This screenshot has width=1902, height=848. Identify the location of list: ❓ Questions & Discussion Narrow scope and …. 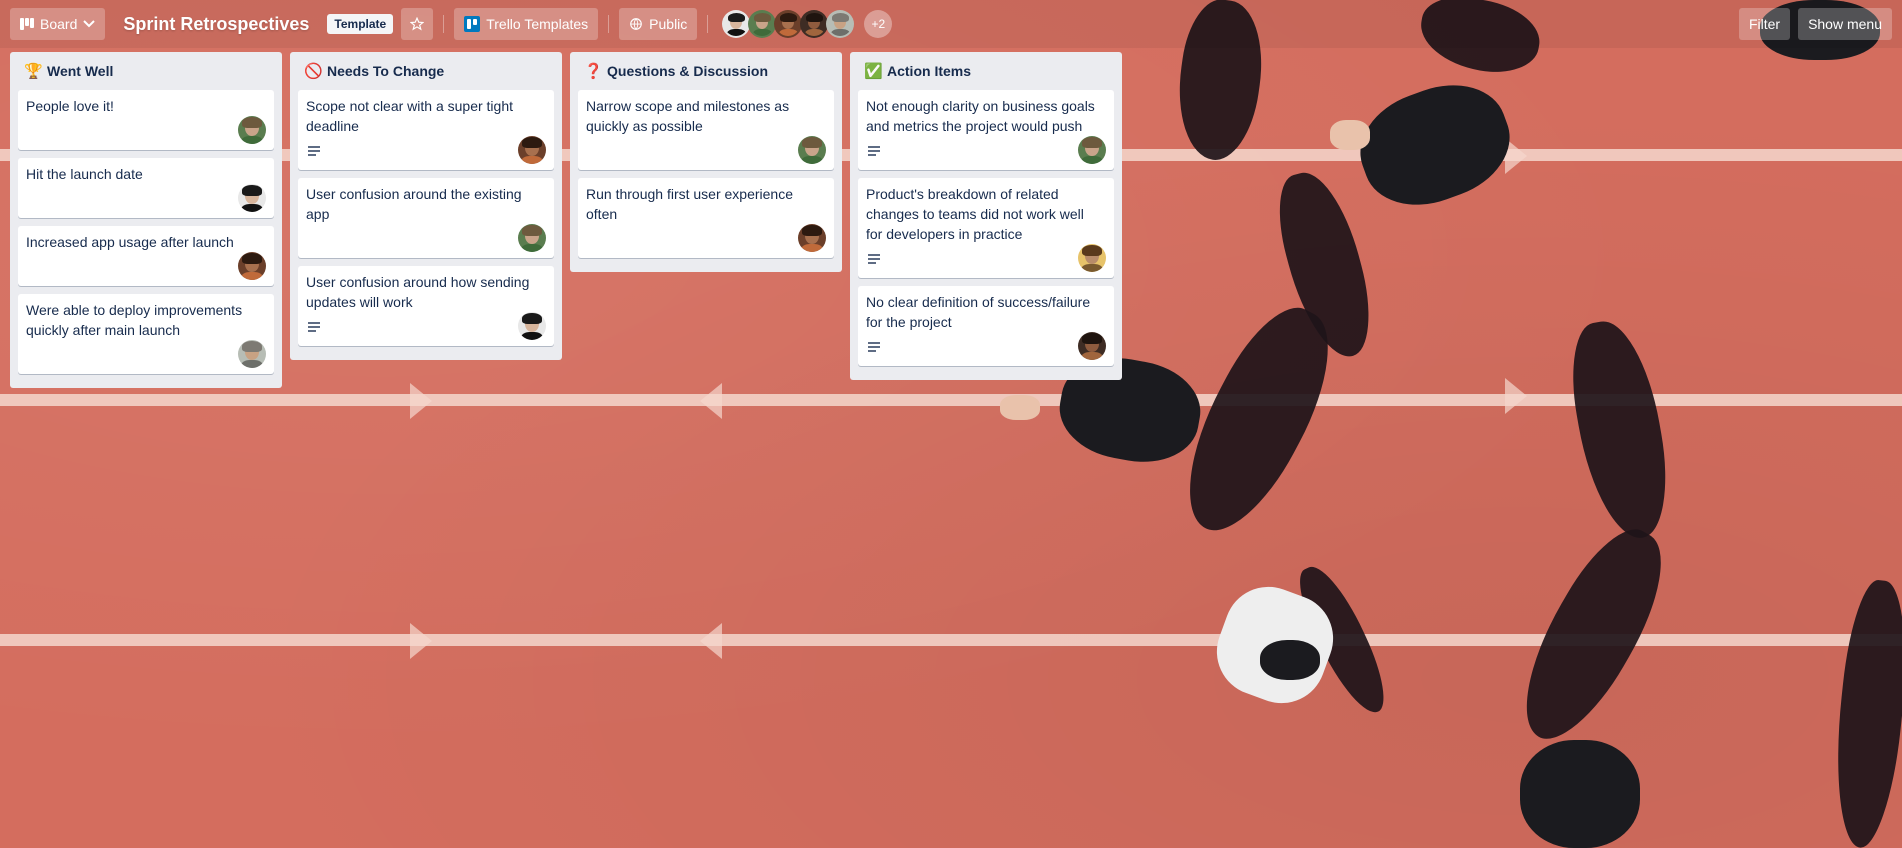
(706, 162).